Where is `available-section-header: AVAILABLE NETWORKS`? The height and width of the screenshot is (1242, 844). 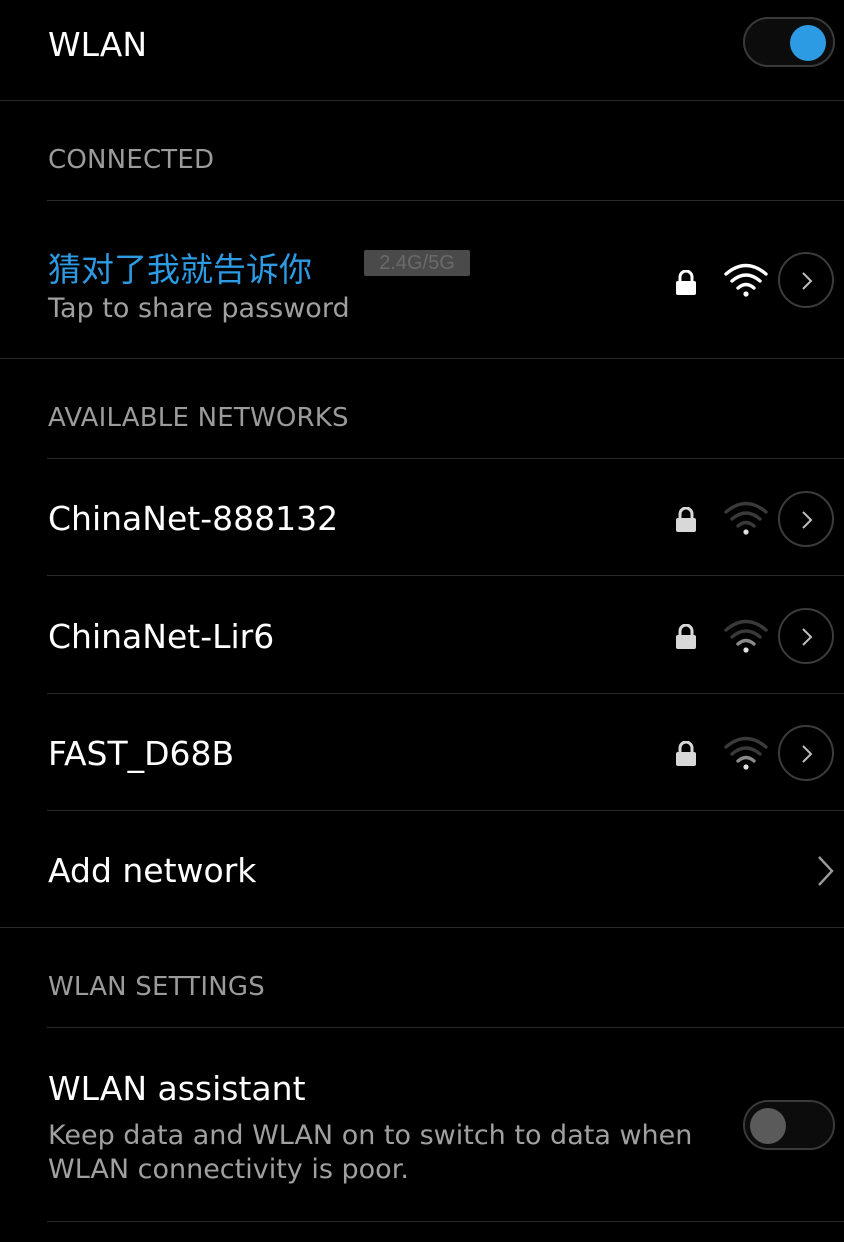 available-section-header: AVAILABLE NETWORKS is located at coordinates (198, 418).